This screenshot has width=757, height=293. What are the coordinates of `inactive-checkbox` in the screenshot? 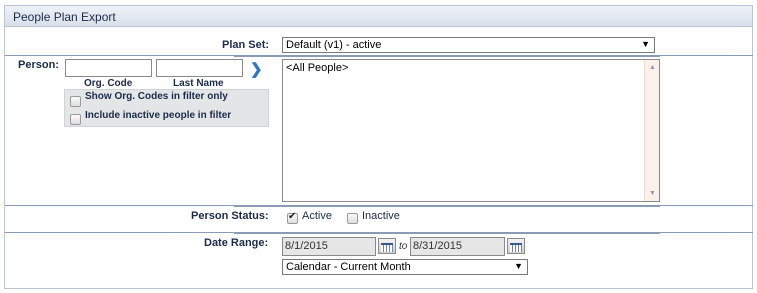 It's located at (352, 218).